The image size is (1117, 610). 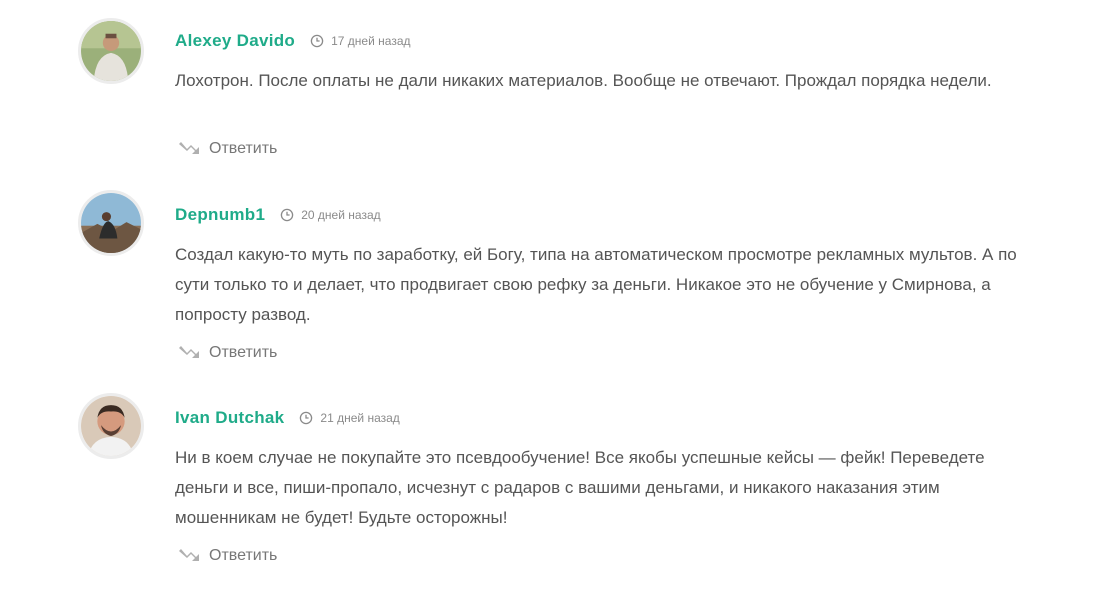 What do you see at coordinates (220, 215) in the screenshot?
I see `author-name: Depnumb1` at bounding box center [220, 215].